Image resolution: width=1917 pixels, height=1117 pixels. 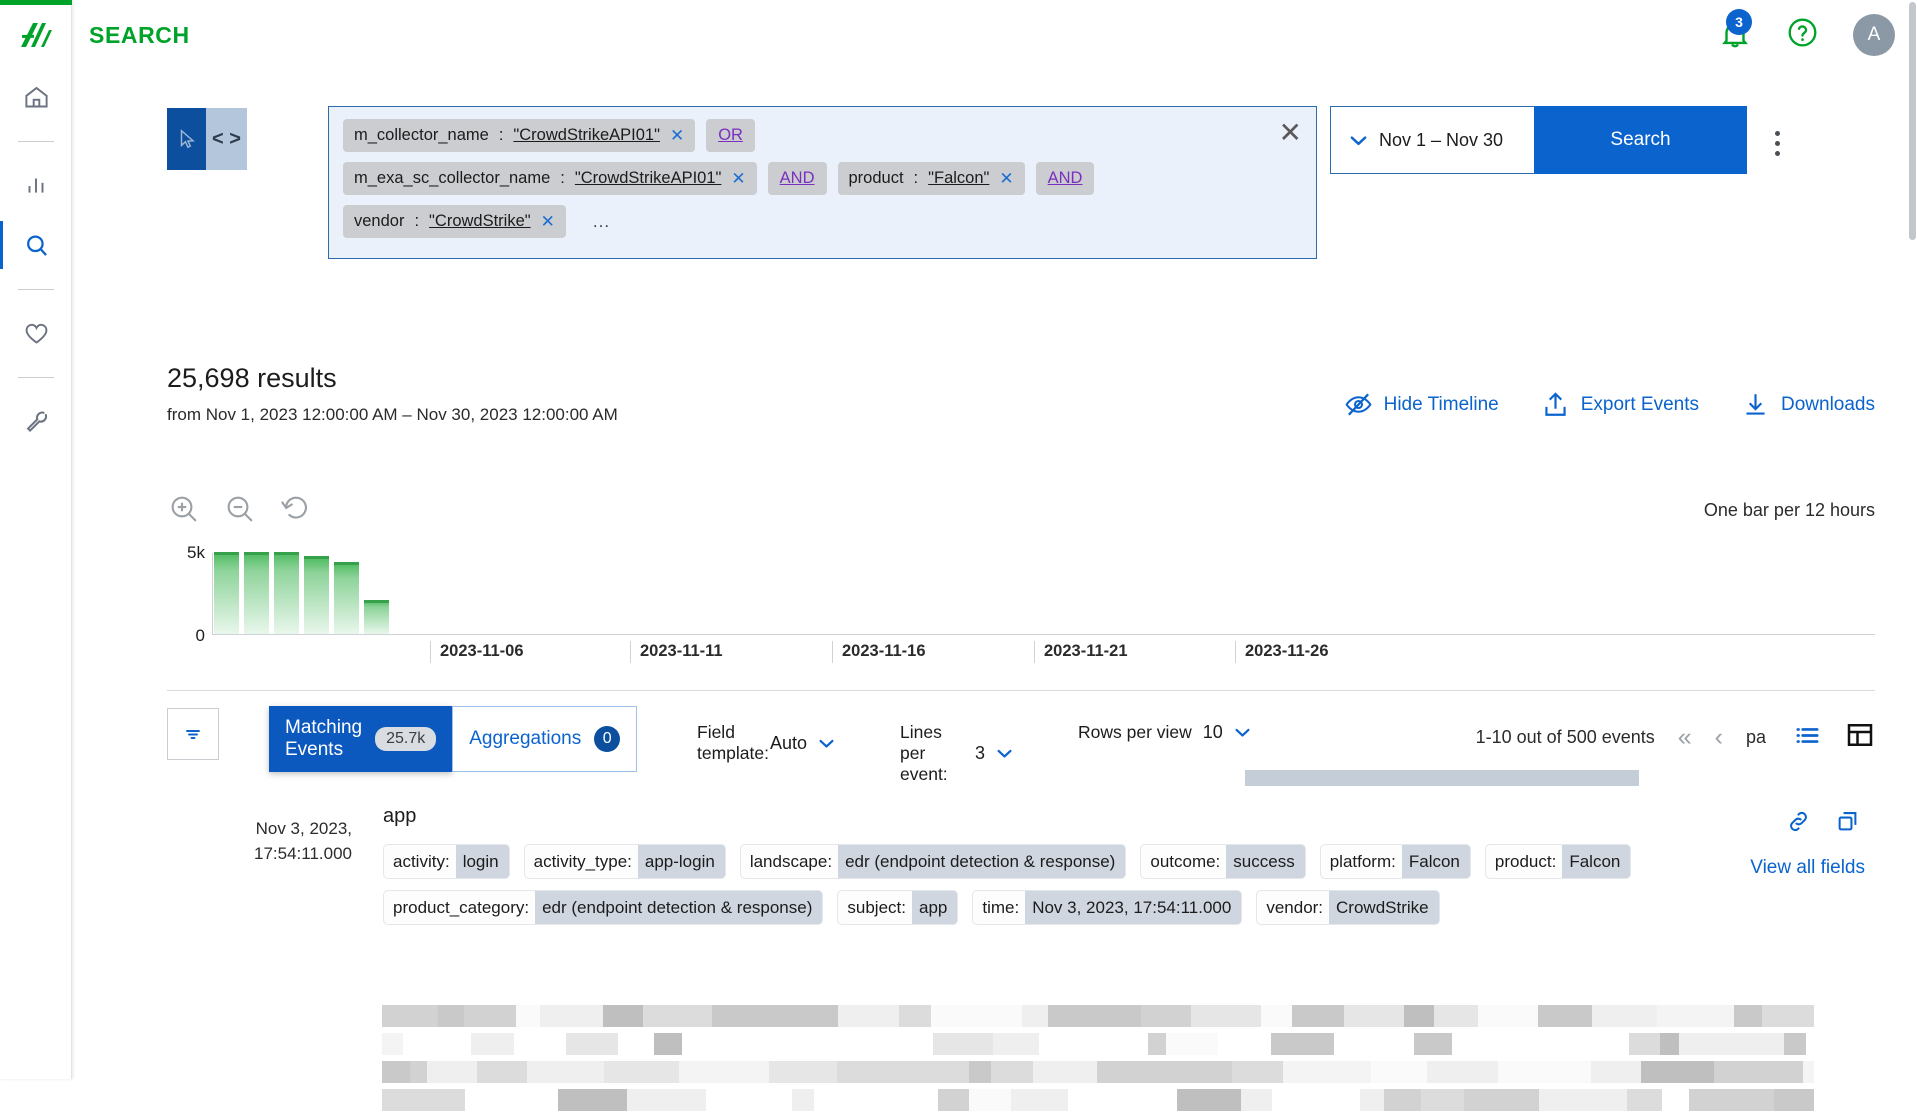 What do you see at coordinates (1912, 539) in the screenshot?
I see `vertical-scrollbar` at bounding box center [1912, 539].